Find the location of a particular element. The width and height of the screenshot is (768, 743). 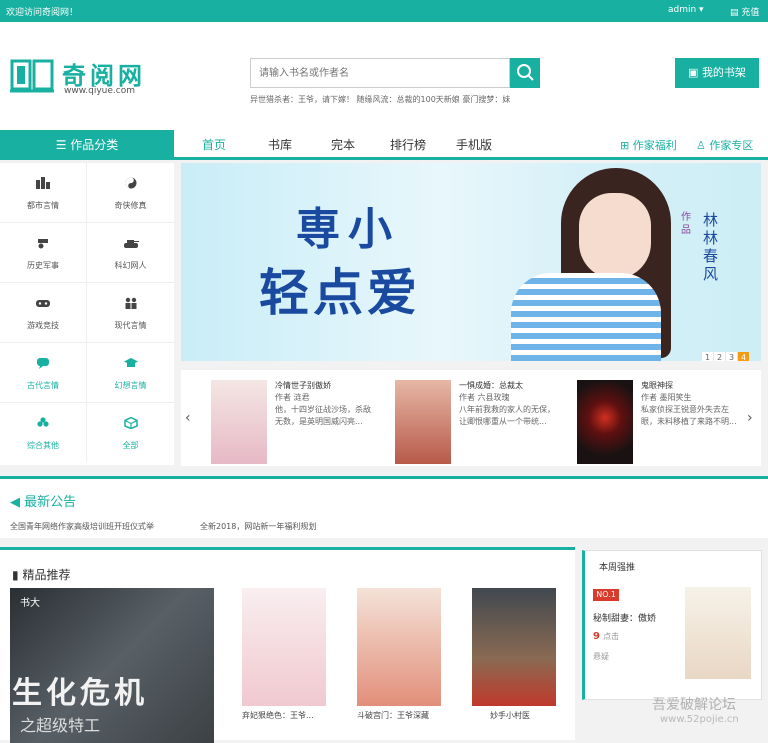

book-author: 作者 墨阳笑生 is located at coordinates (666, 397).